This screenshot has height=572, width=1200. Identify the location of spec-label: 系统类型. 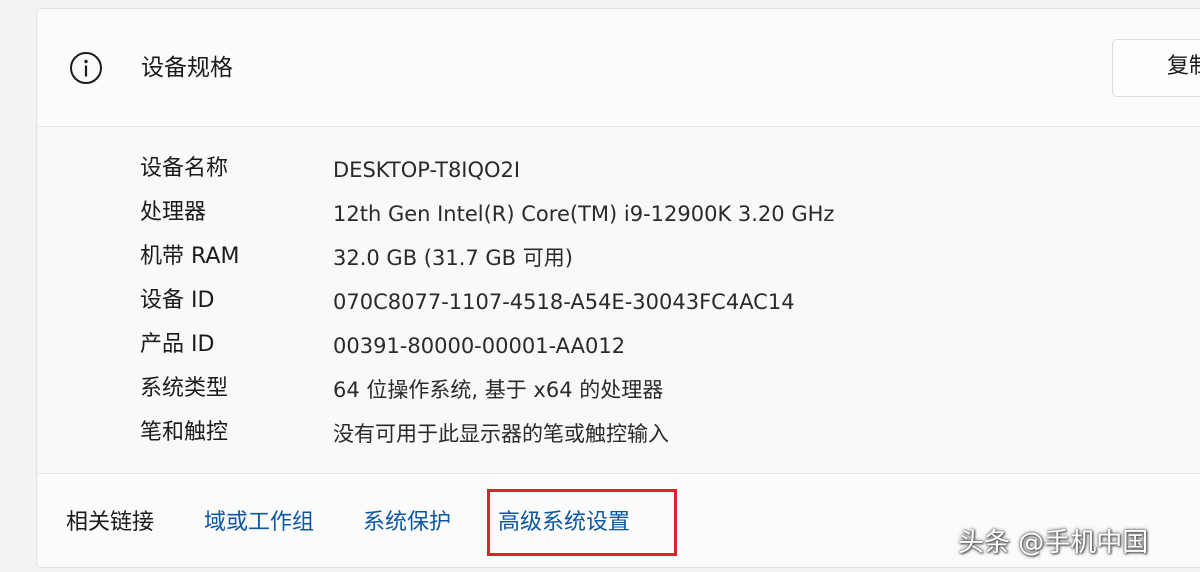
(184, 388).